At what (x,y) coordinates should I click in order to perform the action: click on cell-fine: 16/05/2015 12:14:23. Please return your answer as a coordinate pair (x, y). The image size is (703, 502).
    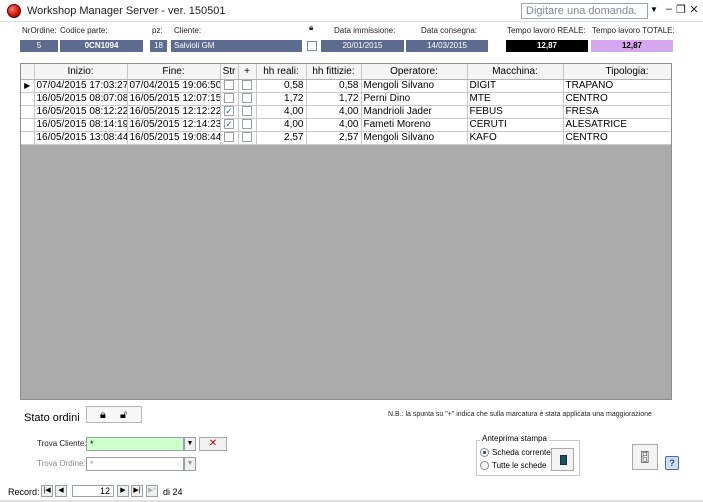
    Looking at the image, I should click on (174, 125).